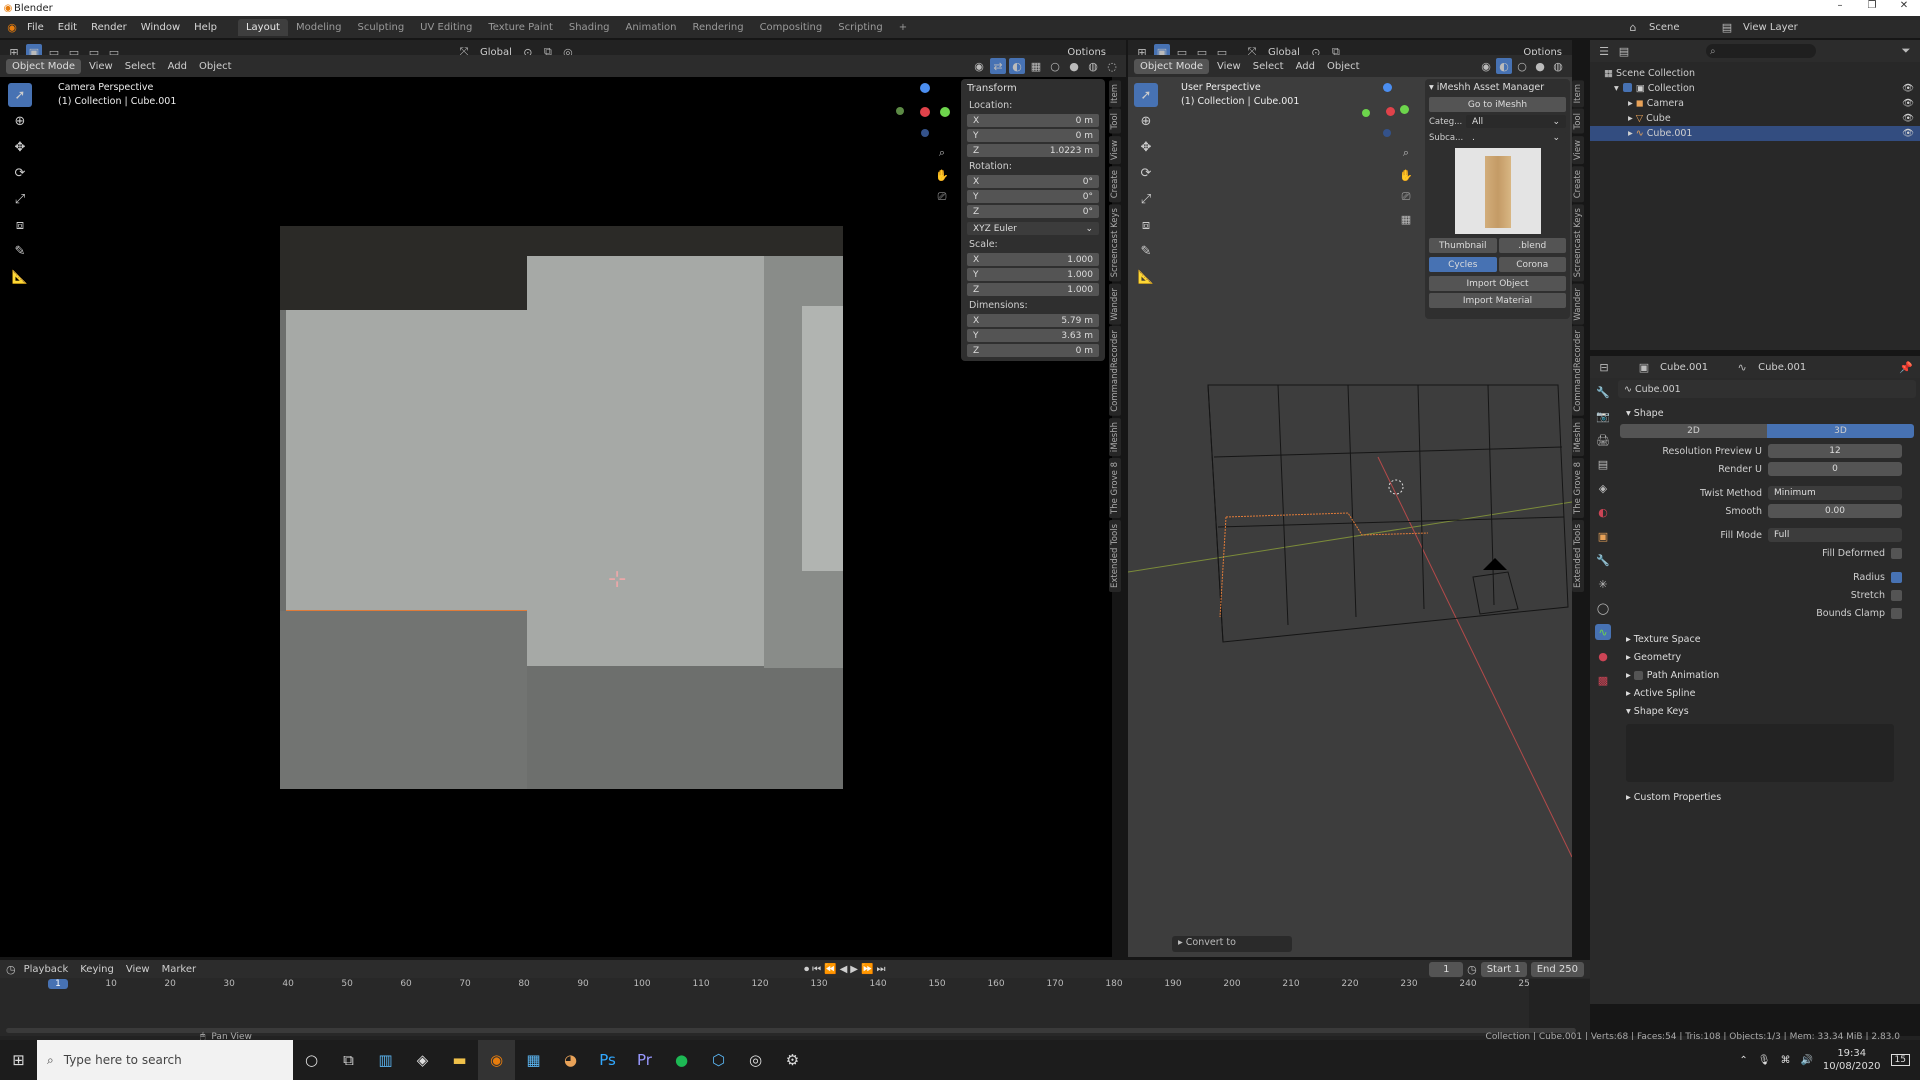 This screenshot has width=1920, height=1080. I want to click on shape-section-header: ▾ Shape, so click(1767, 413).